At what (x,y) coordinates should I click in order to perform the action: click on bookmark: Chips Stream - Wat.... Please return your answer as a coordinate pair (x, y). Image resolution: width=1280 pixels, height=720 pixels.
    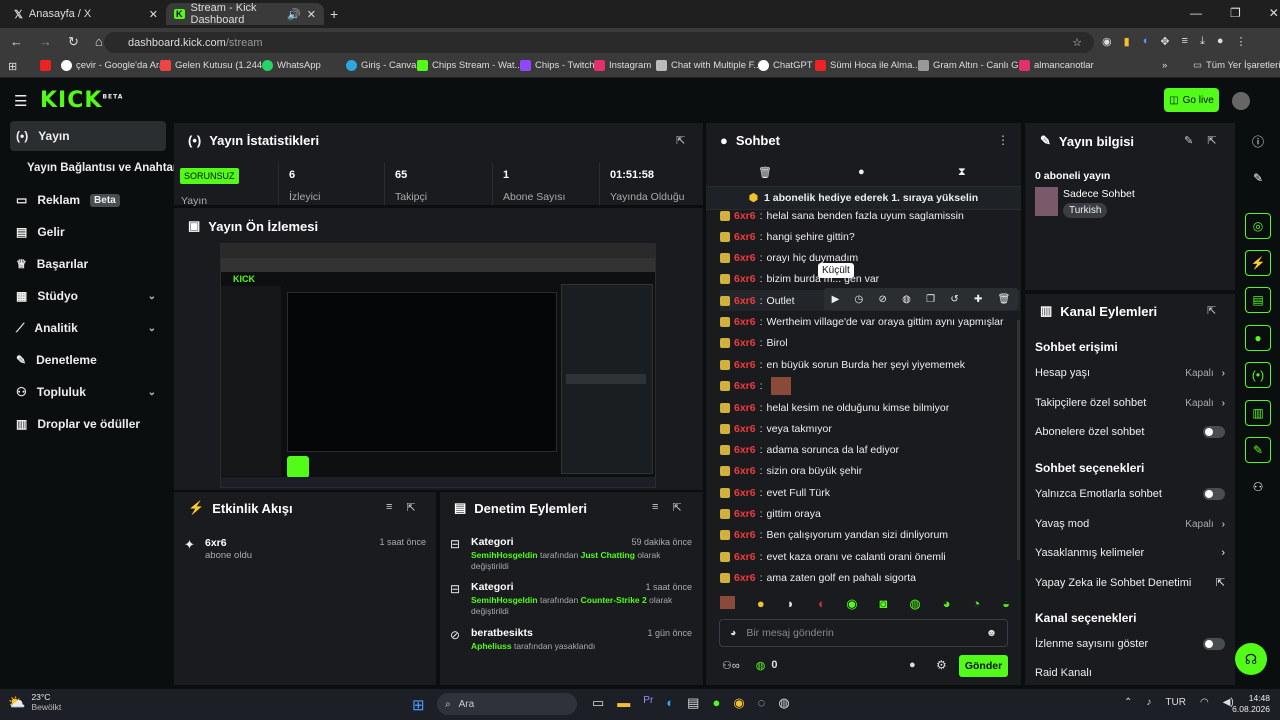
    Looking at the image, I should click on (469, 65).